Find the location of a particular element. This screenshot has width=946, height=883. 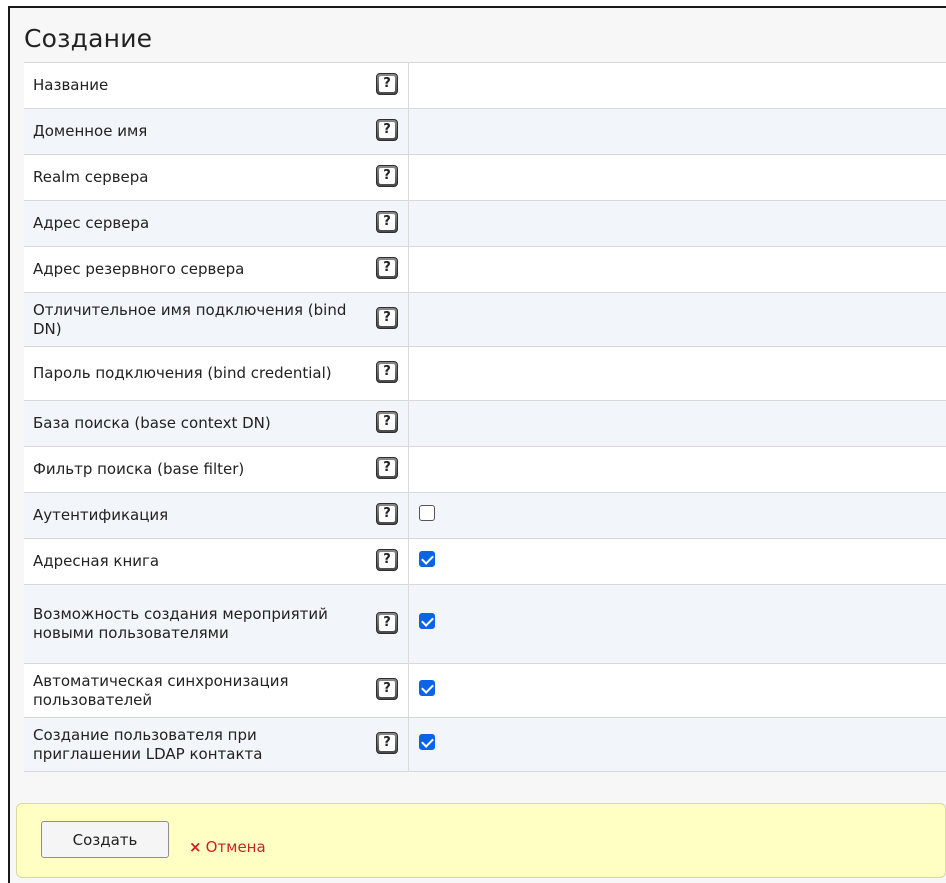

bind-dn-field is located at coordinates (677, 319).